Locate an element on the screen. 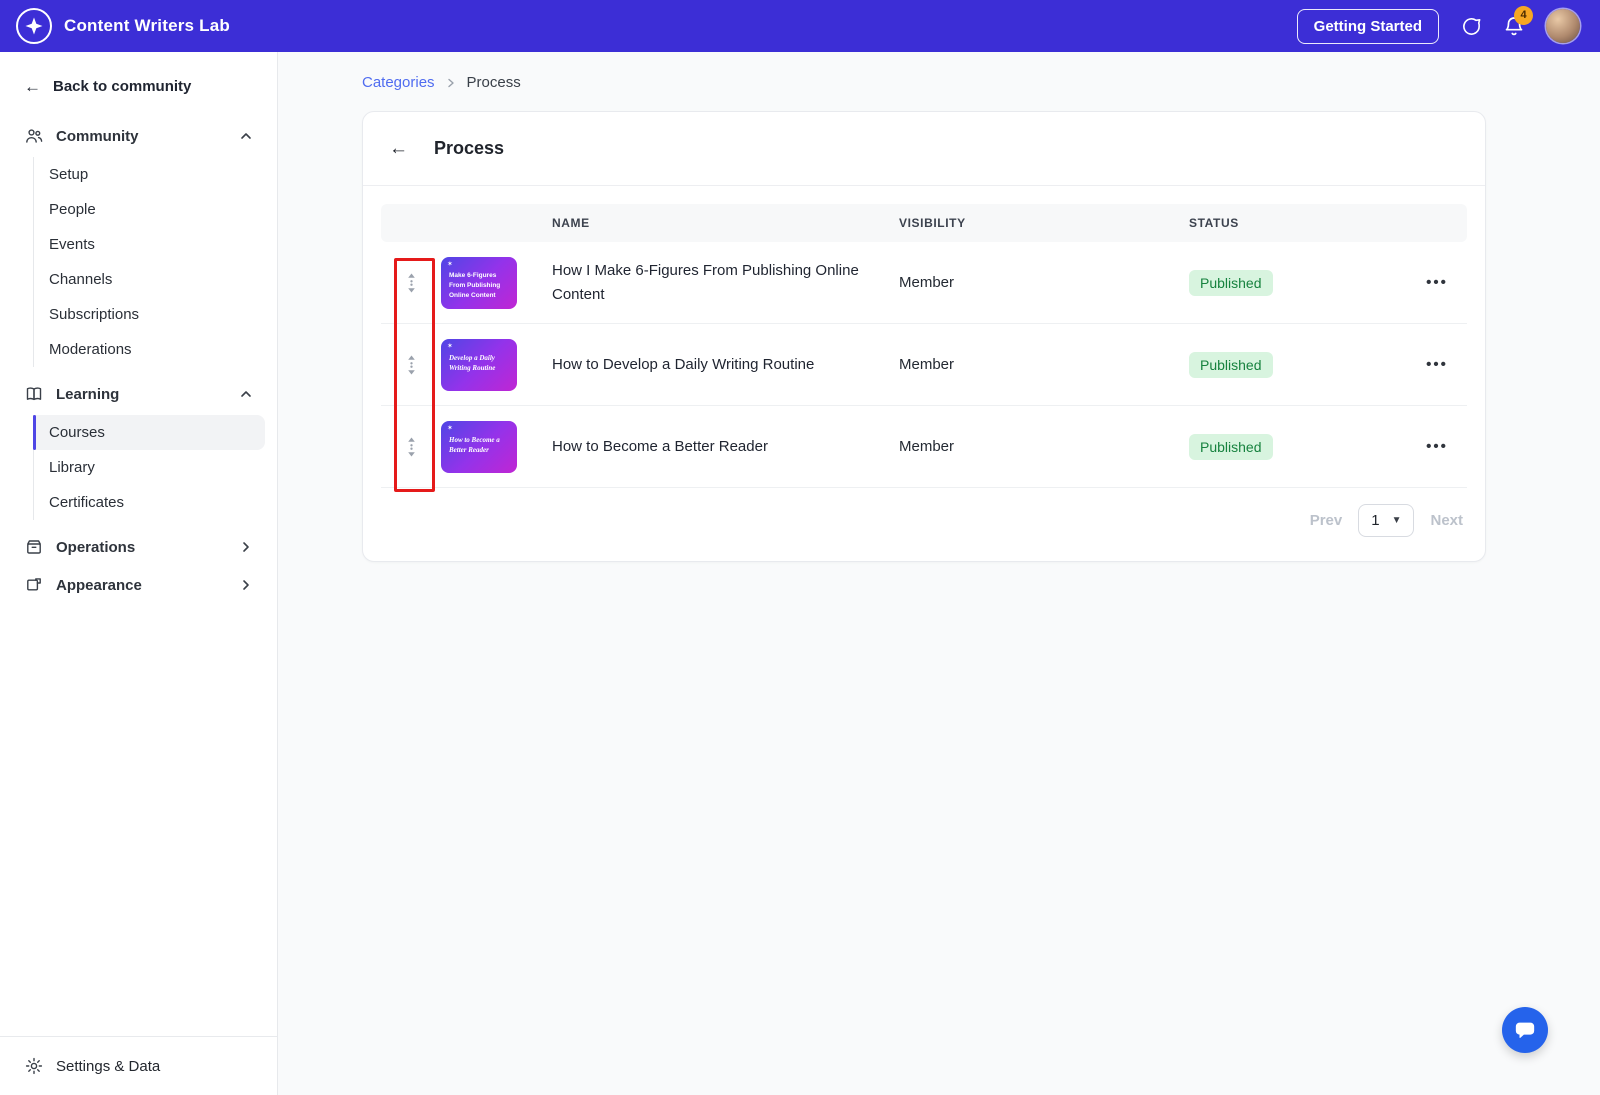 Image resolution: width=1600 pixels, height=1095 pixels. back-to-community-label: Back to community is located at coordinates (122, 86).